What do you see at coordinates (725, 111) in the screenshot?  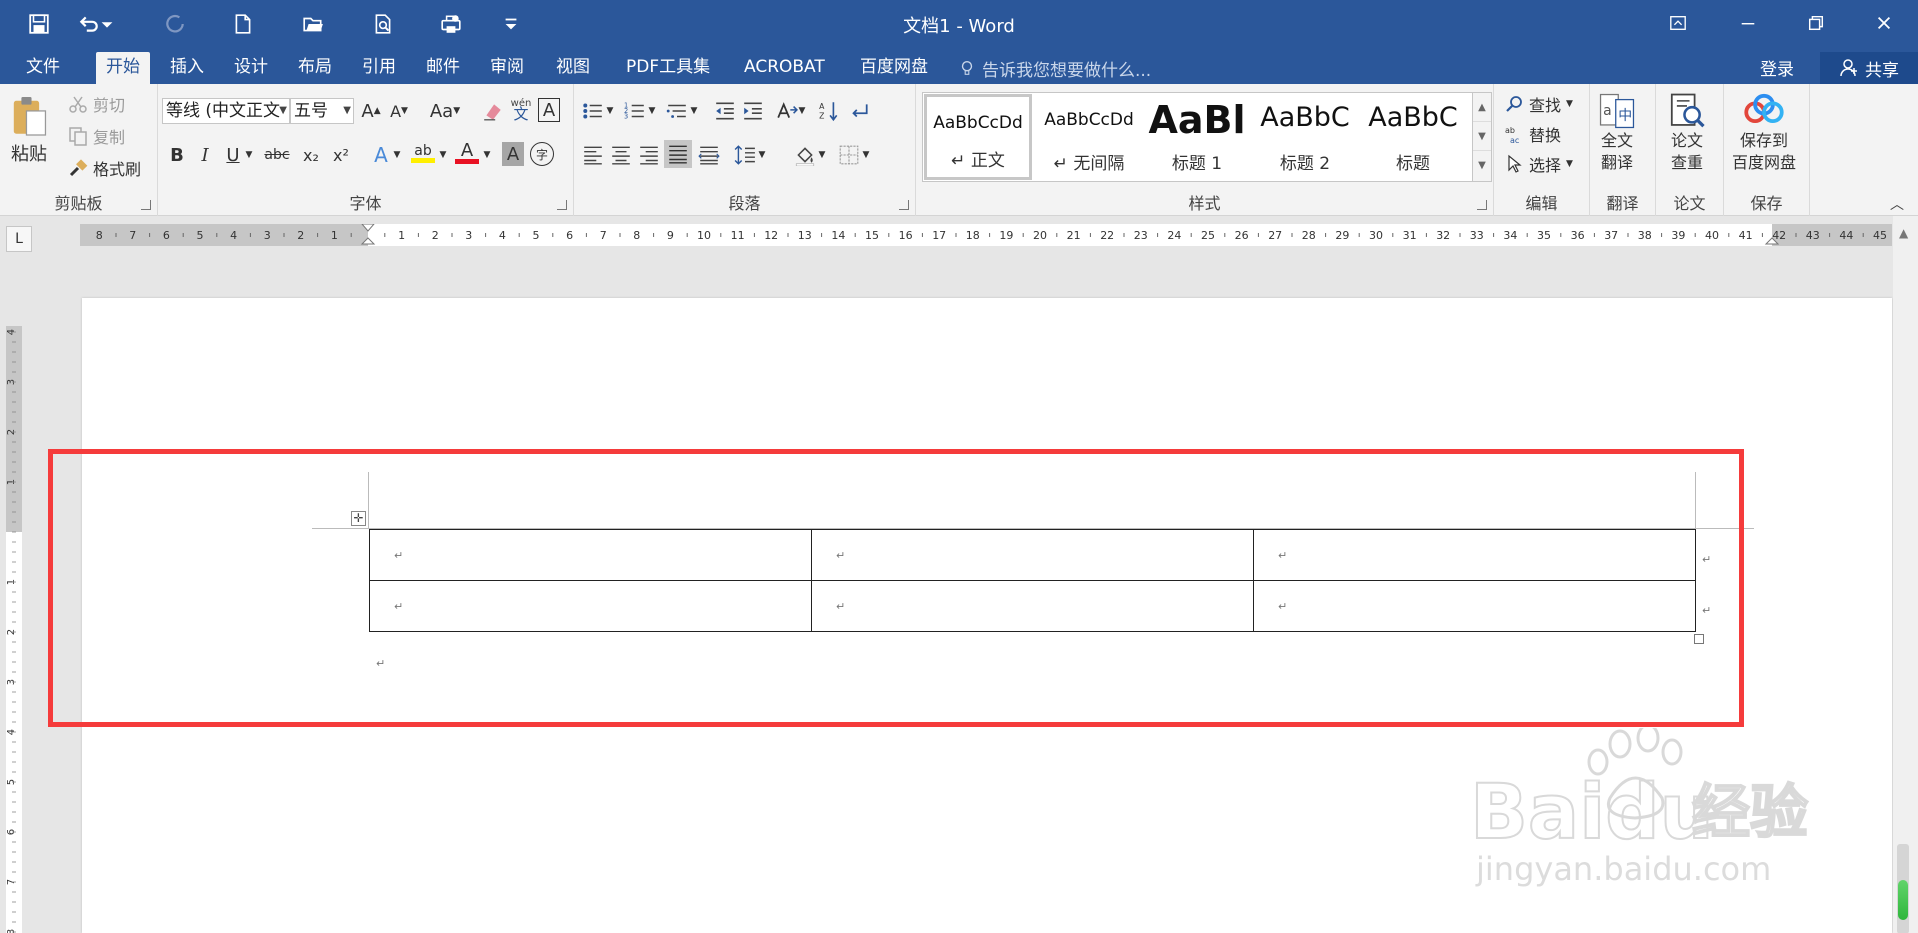 I see `decrease-indent-icon` at bounding box center [725, 111].